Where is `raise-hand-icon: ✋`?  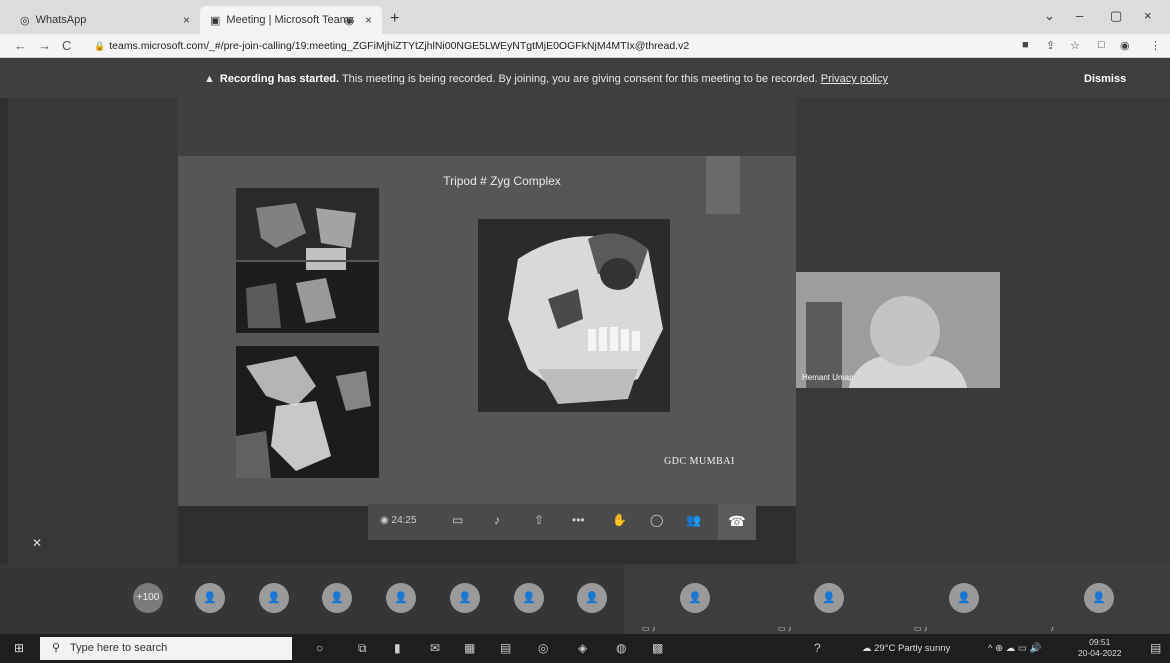
raise-hand-icon: ✋ is located at coordinates (619, 520).